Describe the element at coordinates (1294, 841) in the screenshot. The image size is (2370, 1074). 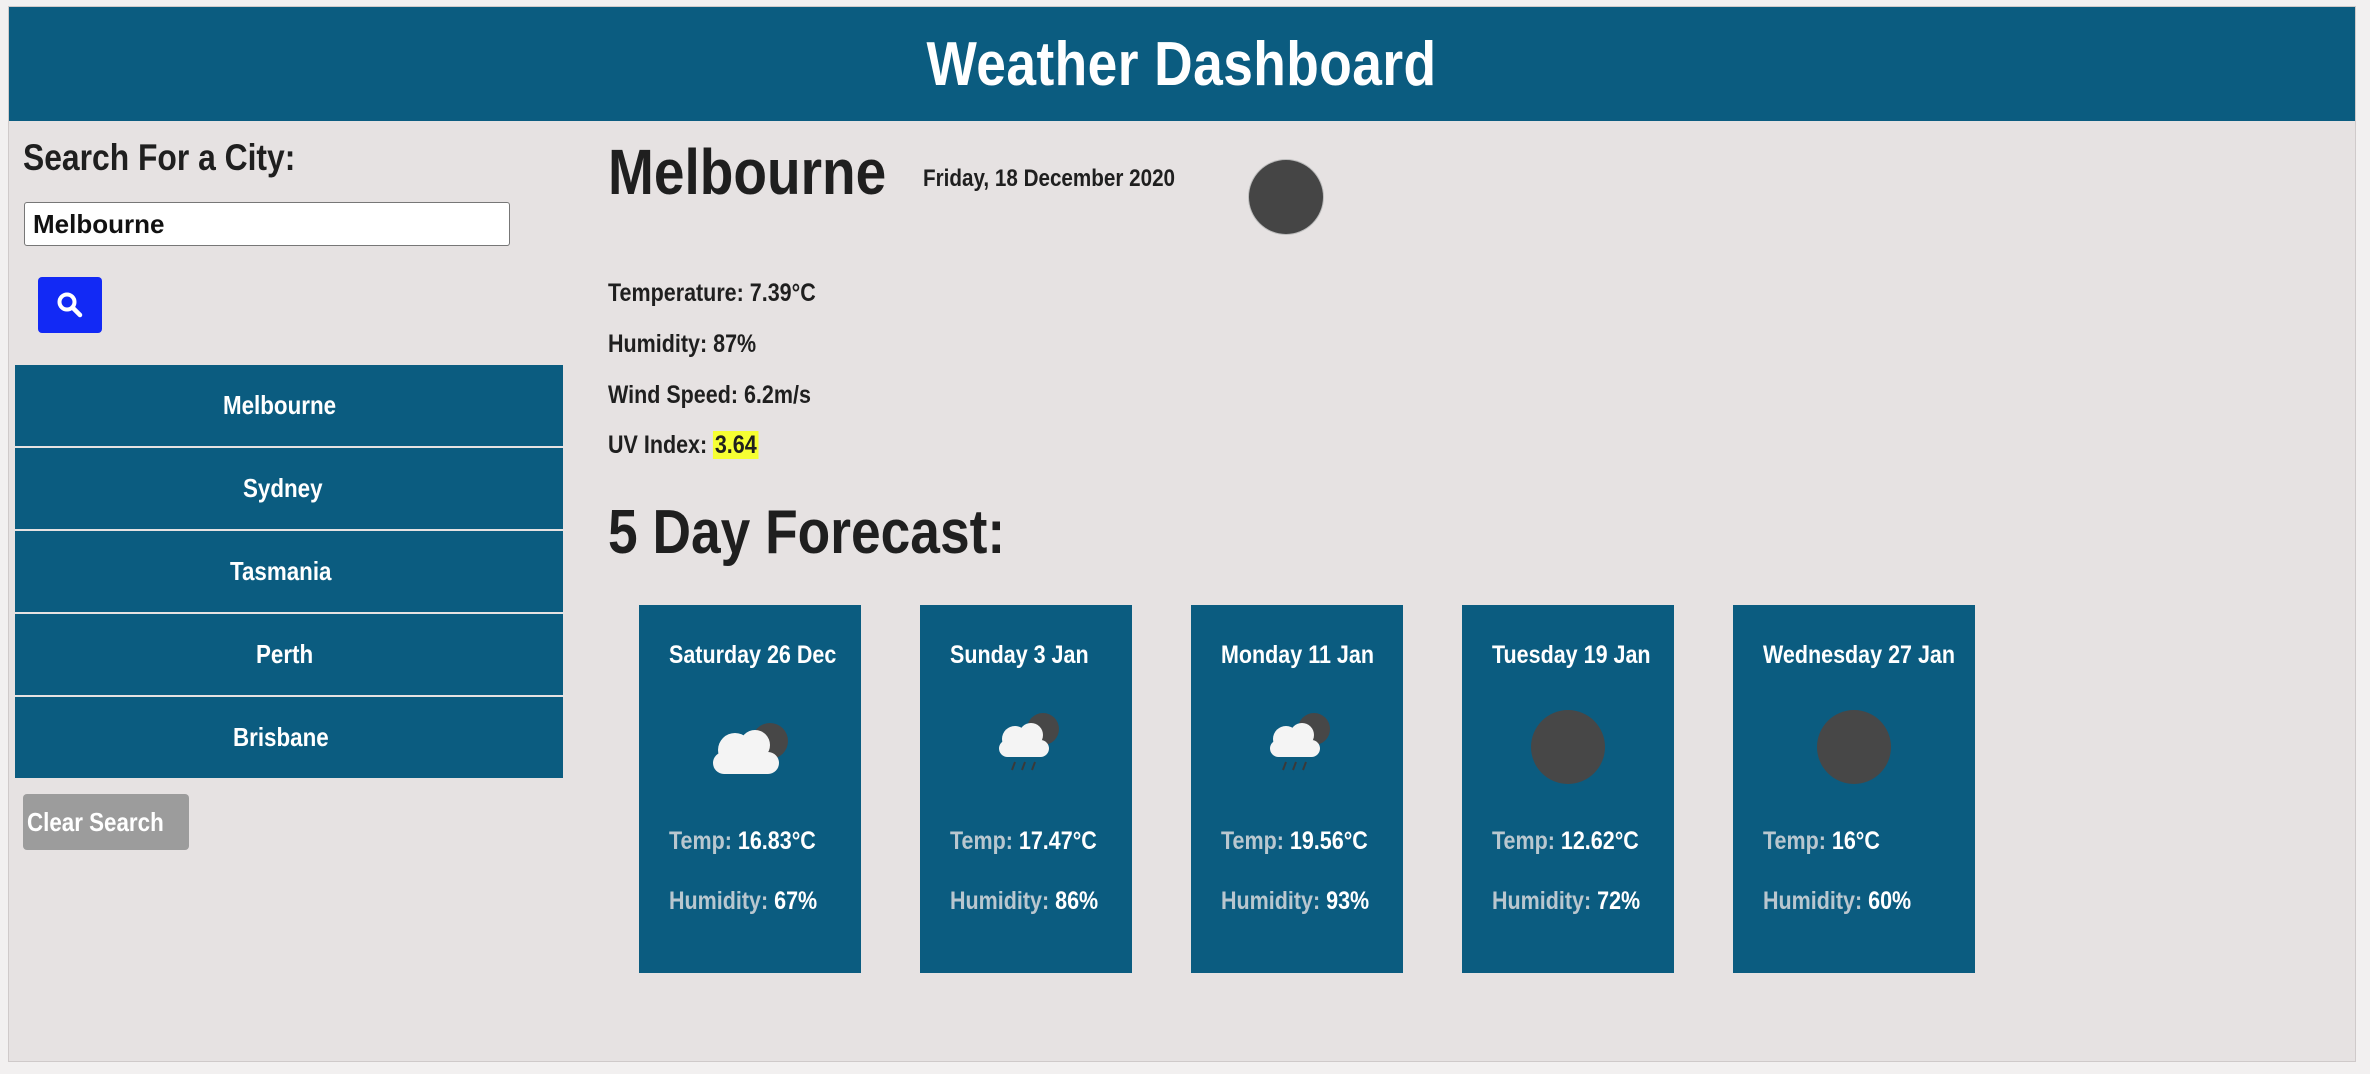
I see `forecast-temp: Temp: 19.56°C` at that location.